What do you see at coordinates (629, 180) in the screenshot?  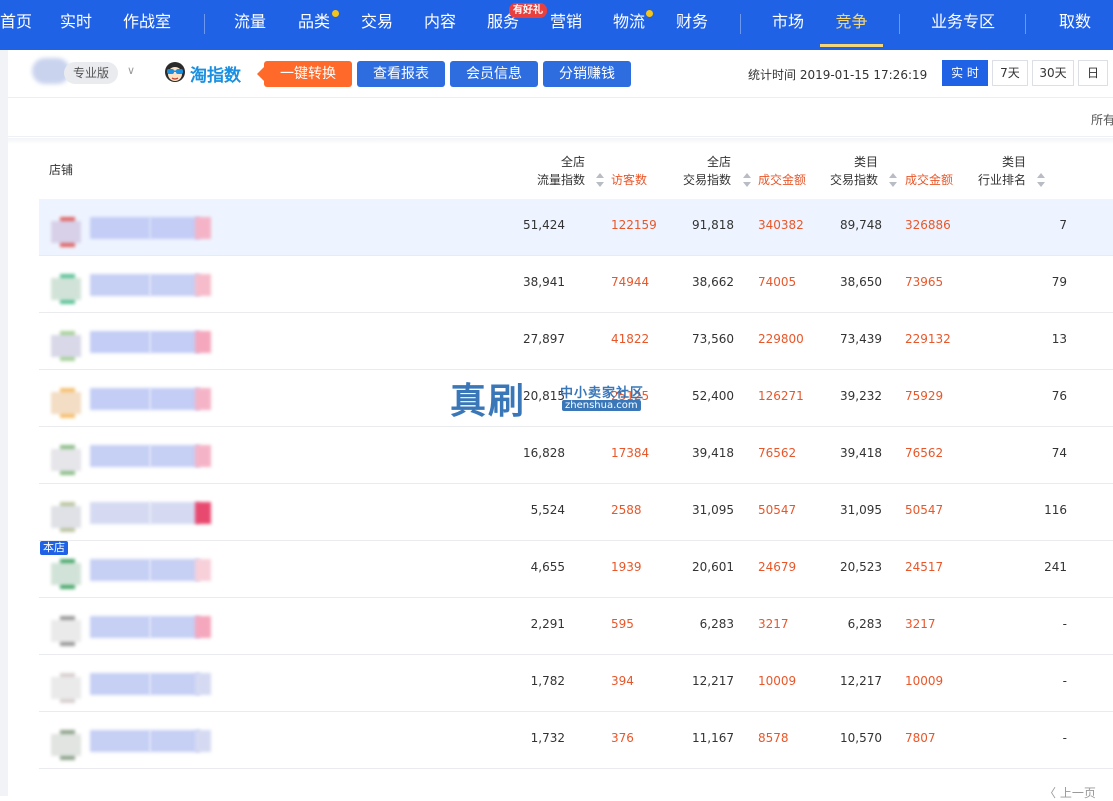 I see `col-header-visitors: 访客数` at bounding box center [629, 180].